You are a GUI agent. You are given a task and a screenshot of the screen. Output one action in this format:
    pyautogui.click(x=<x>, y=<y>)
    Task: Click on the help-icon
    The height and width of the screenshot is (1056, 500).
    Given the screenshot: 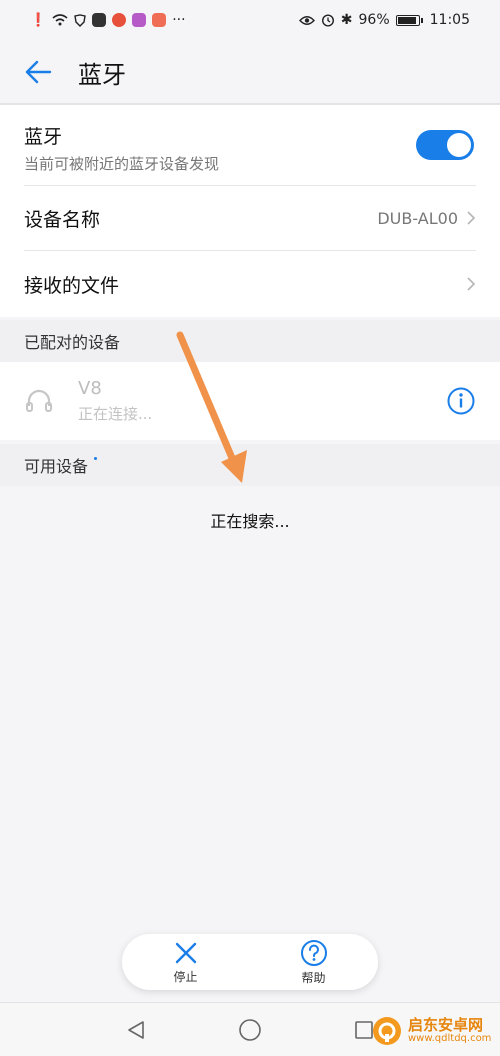 What is the action you would take?
    pyautogui.click(x=313, y=952)
    